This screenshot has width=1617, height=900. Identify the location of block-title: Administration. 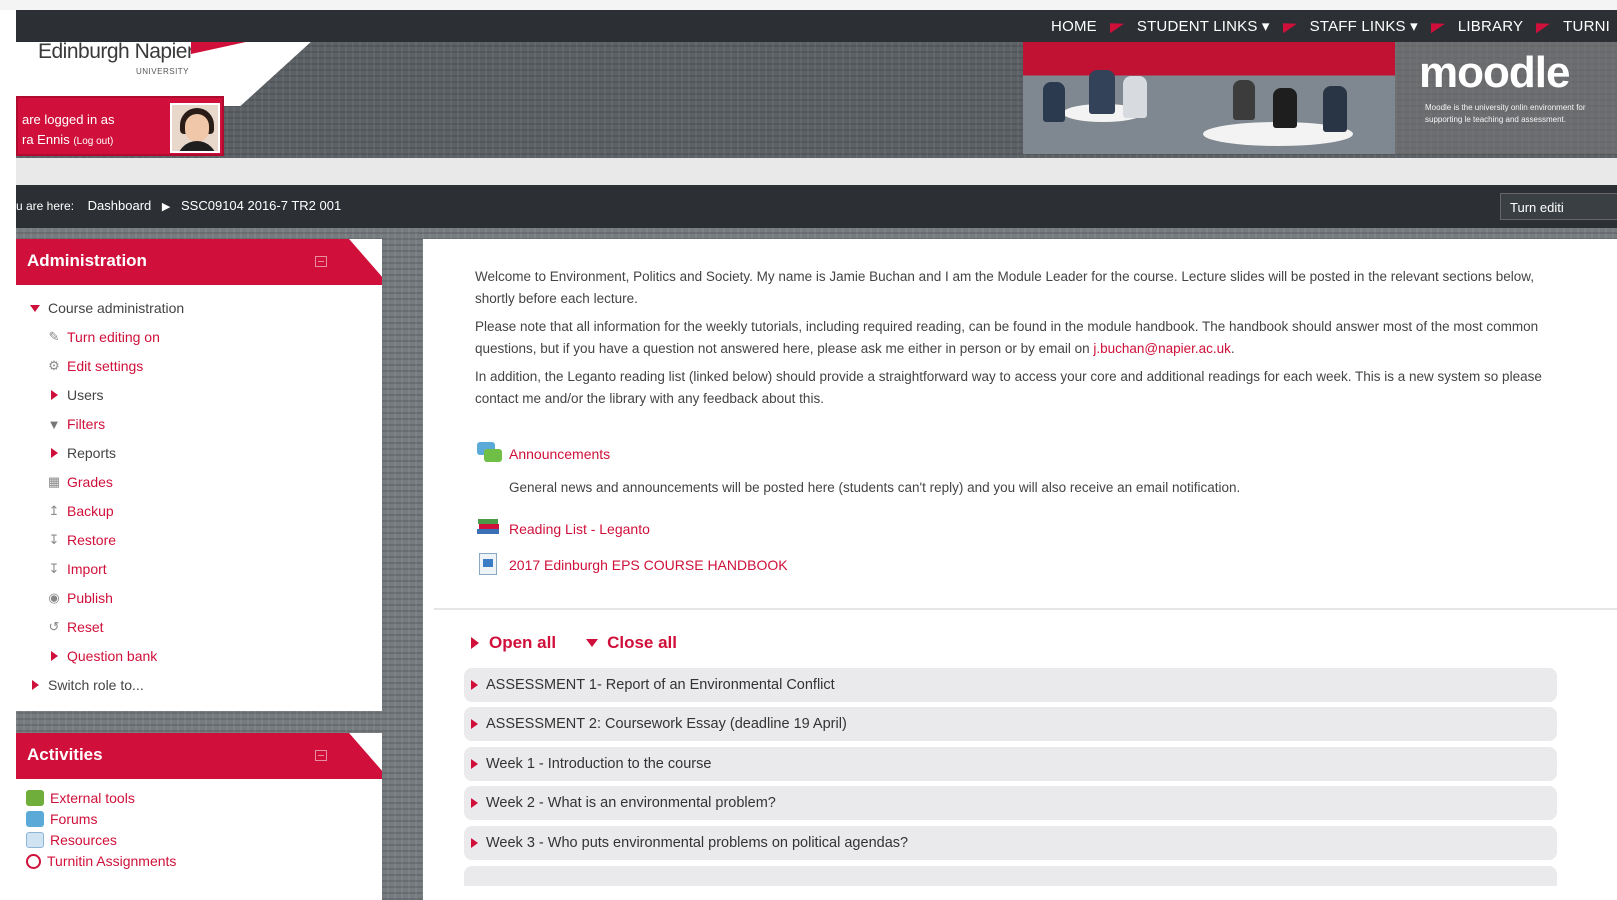
(87, 260).